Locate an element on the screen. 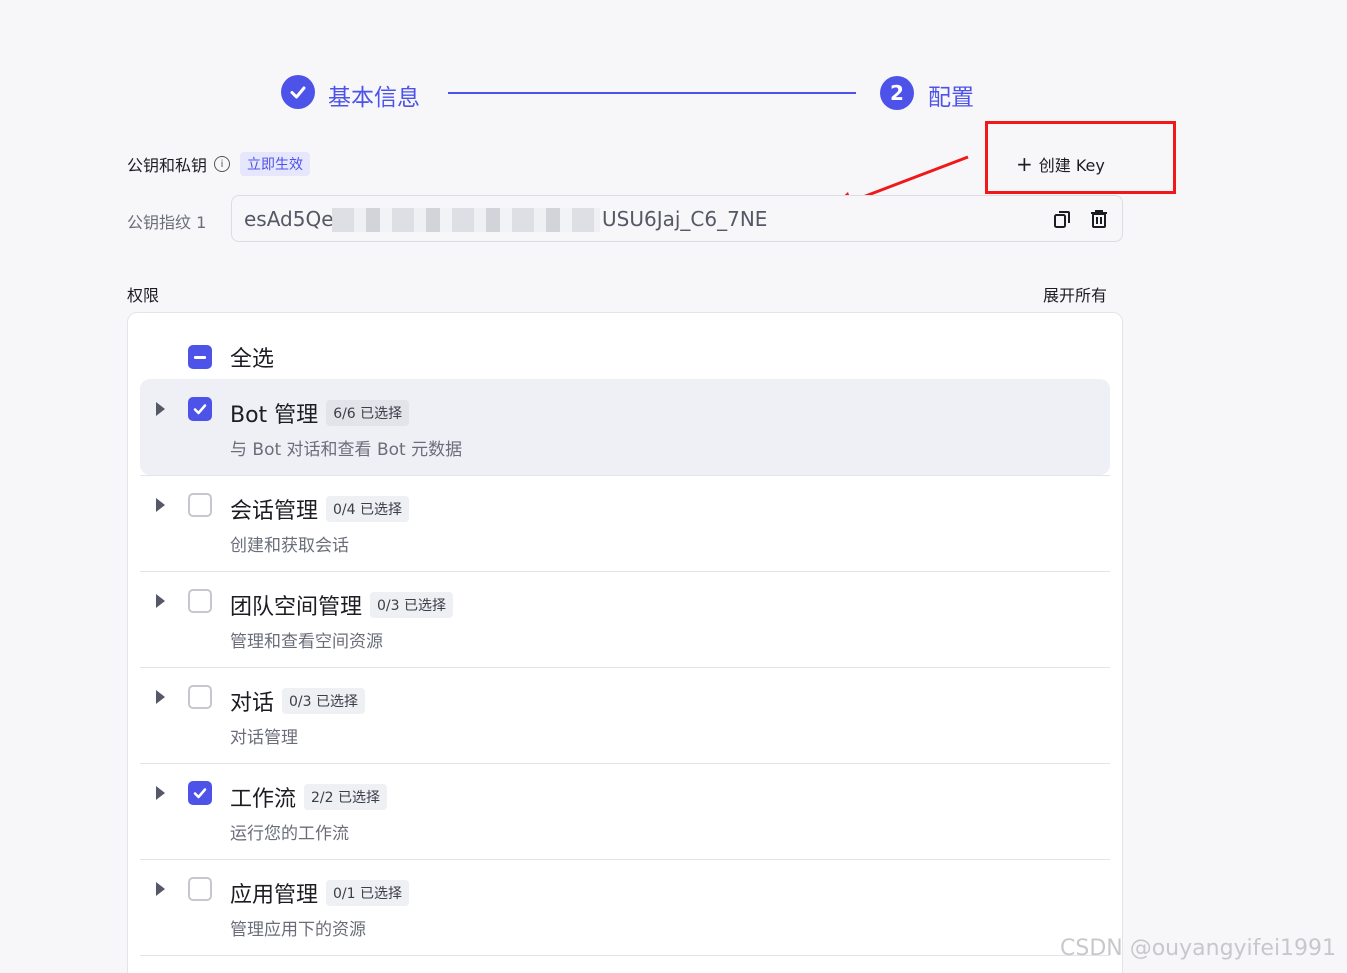 The image size is (1347, 973). permission-row-workspace: 团队空间管理 0/3 已选择 管理和查看空间资源 is located at coordinates (625, 619).